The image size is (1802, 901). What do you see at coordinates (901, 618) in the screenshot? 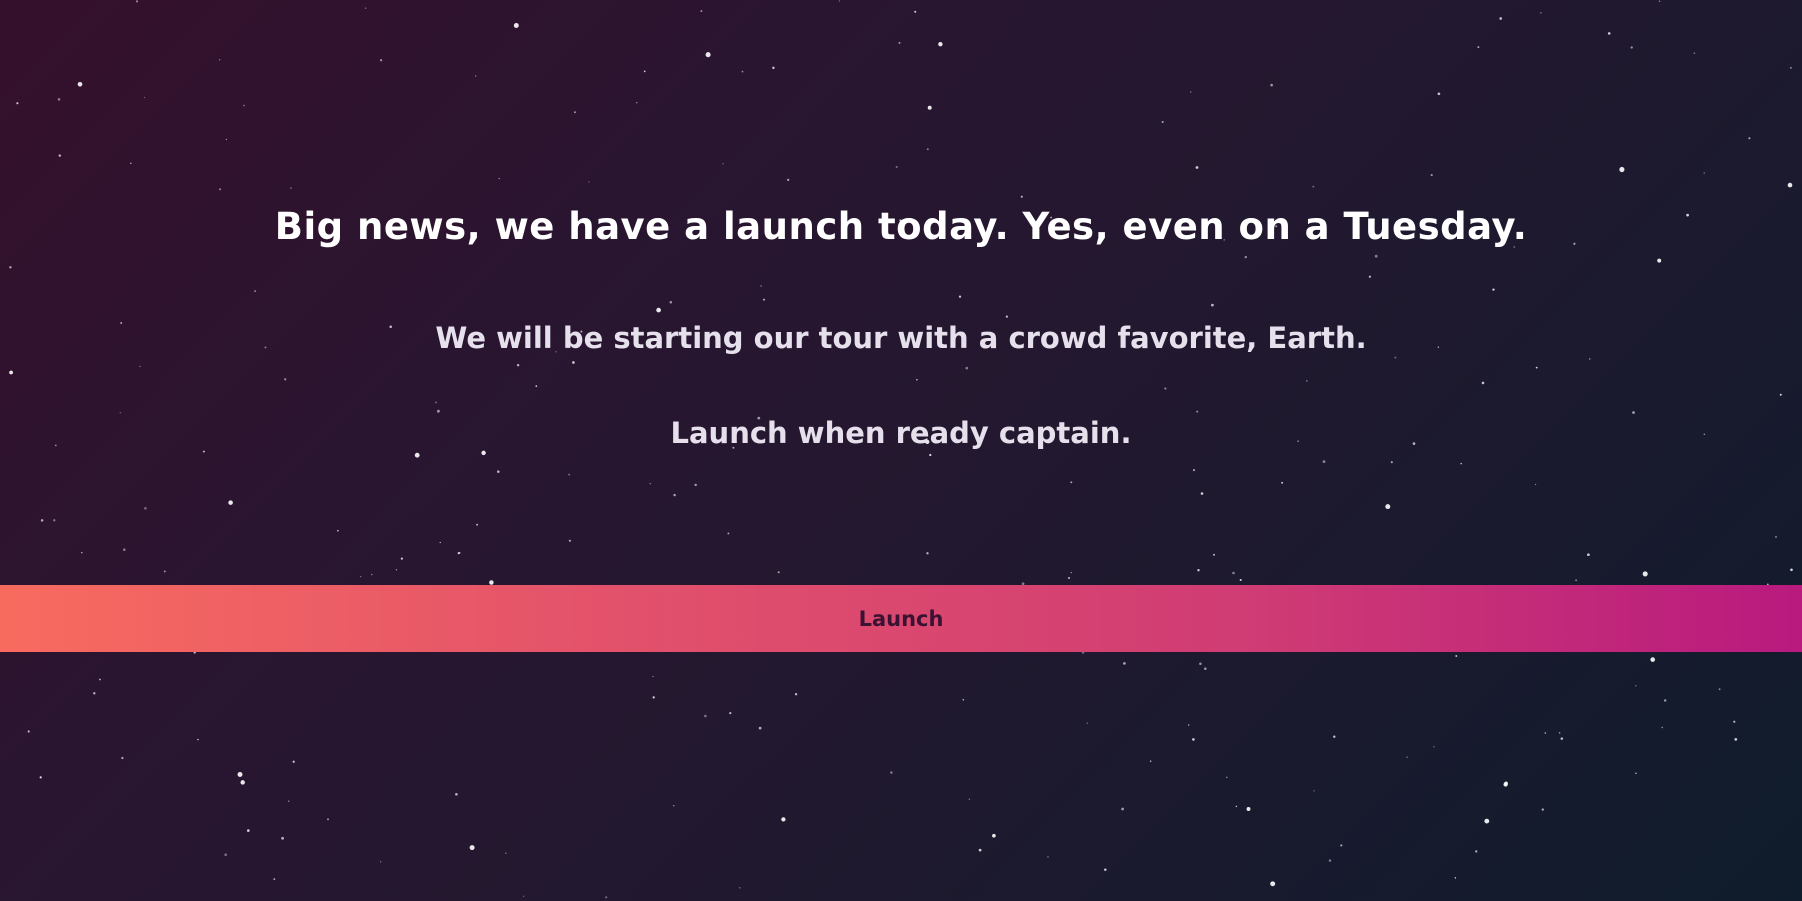
I see `launch-button: Launch` at bounding box center [901, 618].